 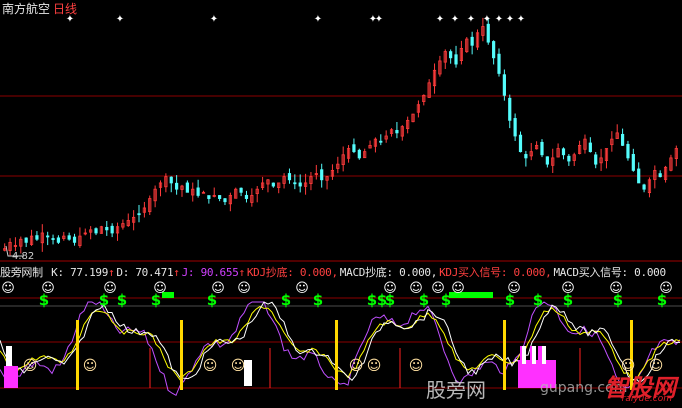 What do you see at coordinates (65, 9) in the screenshot?
I see `period-label: 日线` at bounding box center [65, 9].